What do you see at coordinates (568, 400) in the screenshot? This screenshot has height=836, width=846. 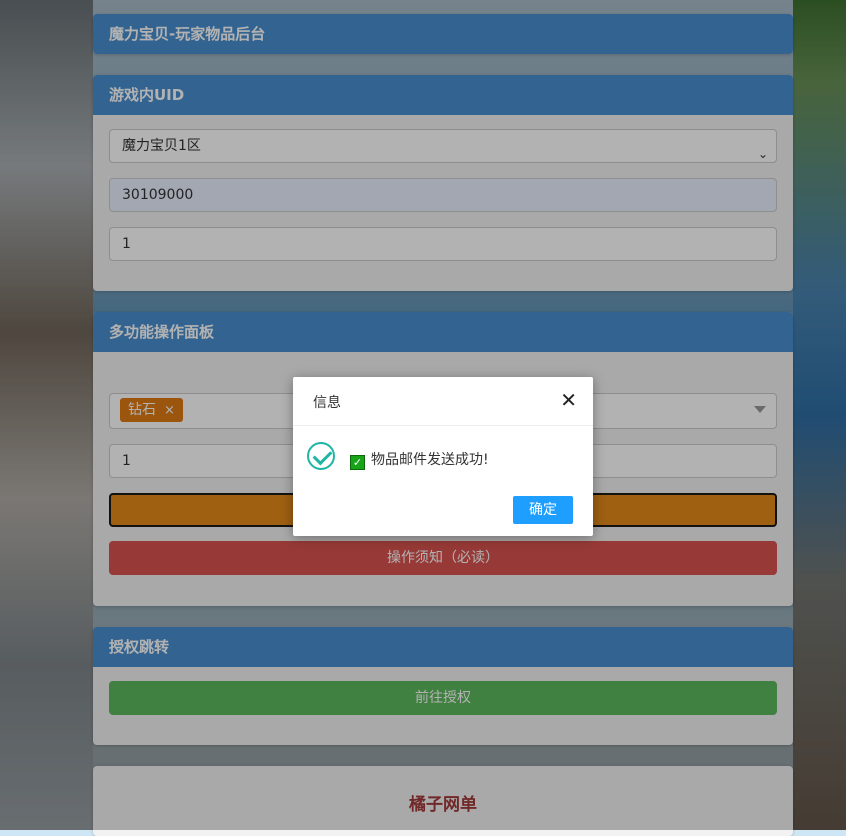 I see `close-icon: ✕` at bounding box center [568, 400].